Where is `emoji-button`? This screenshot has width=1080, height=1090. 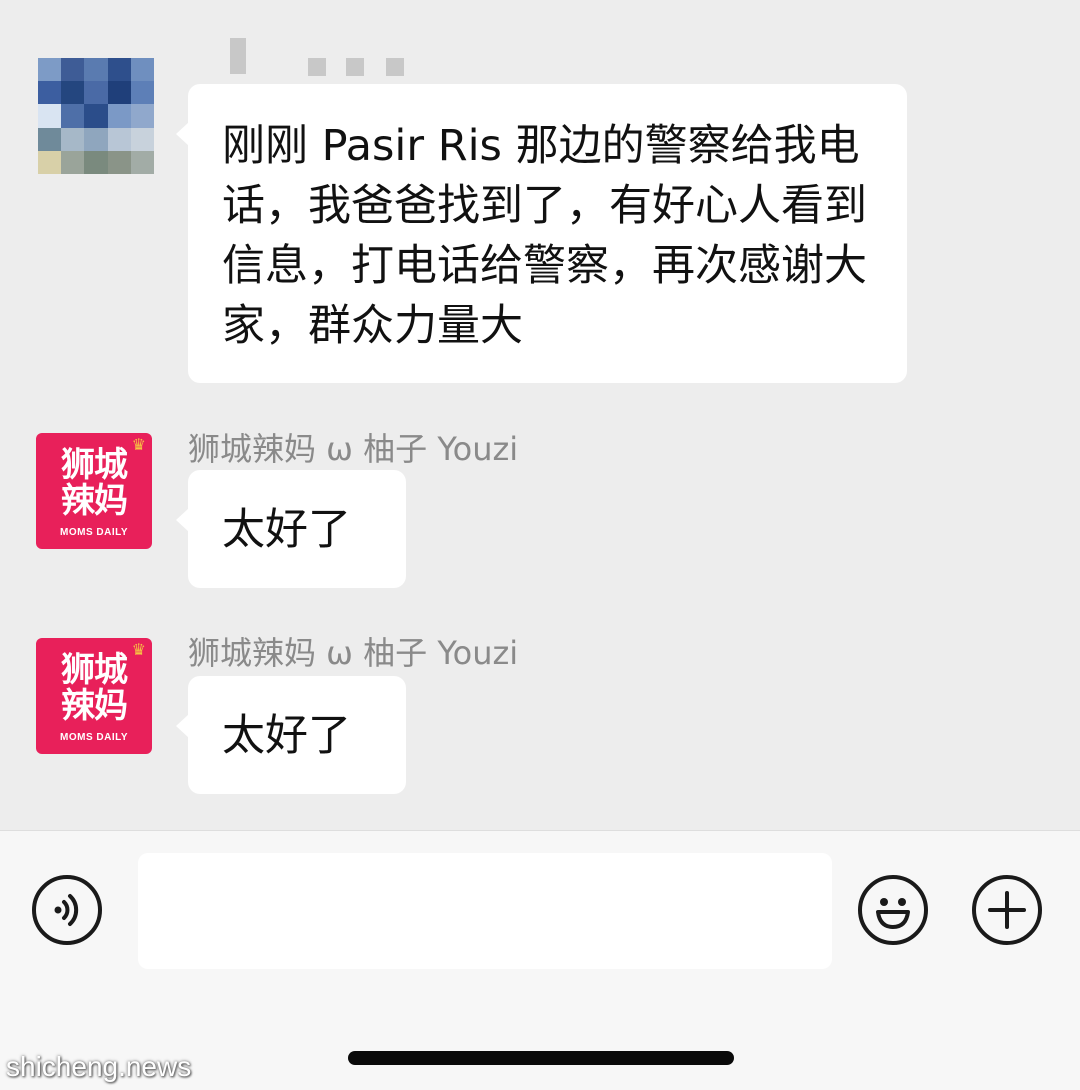
emoji-button is located at coordinates (893, 910).